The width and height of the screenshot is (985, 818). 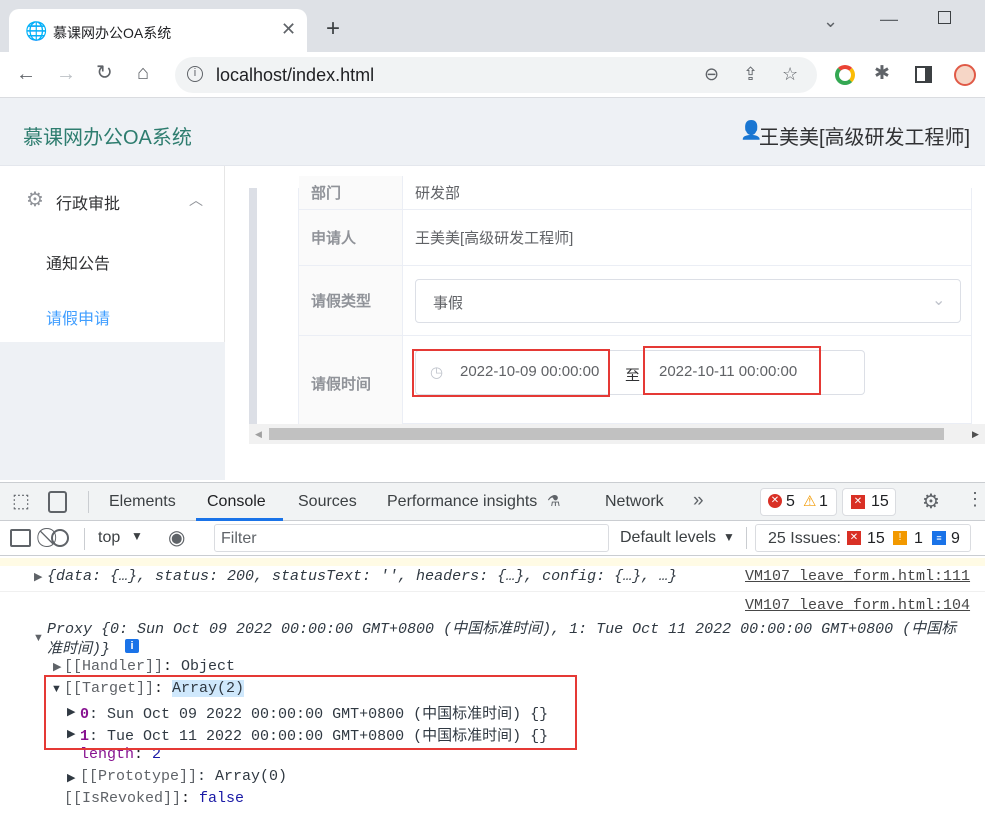 I want to click on leave-type-select: 事假 ⌄, so click(x=688, y=300).